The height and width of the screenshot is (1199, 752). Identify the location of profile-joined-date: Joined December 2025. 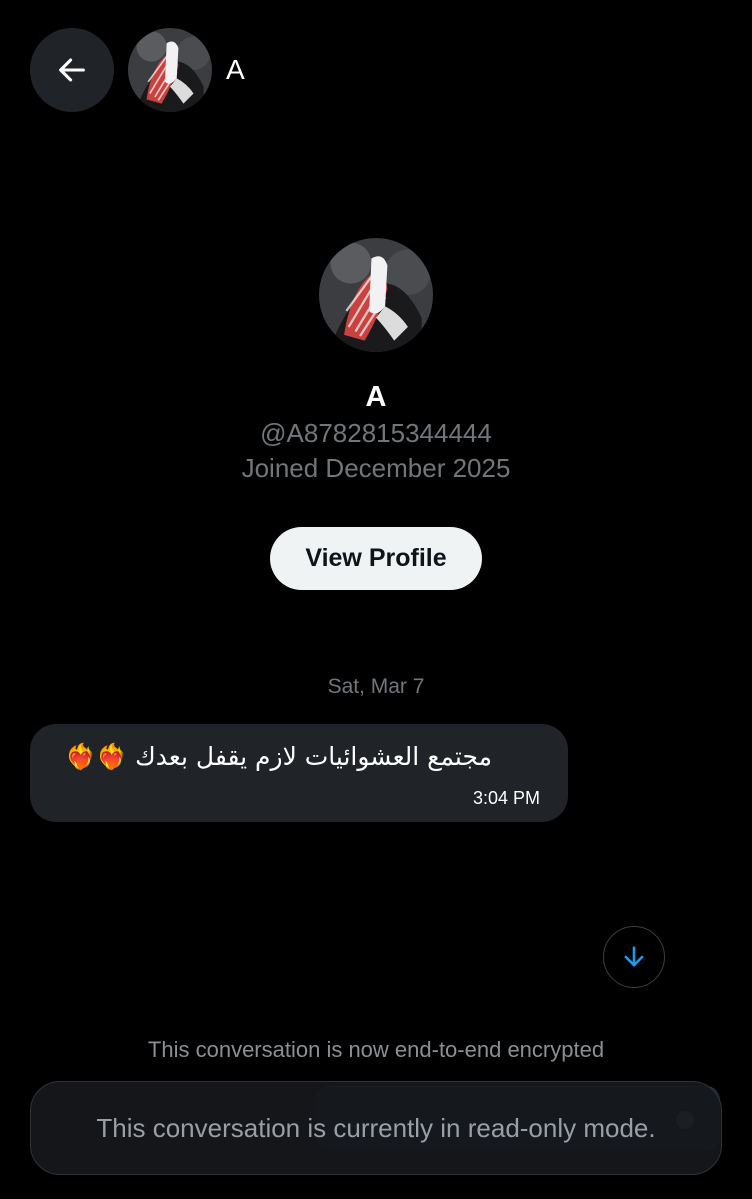
(376, 468).